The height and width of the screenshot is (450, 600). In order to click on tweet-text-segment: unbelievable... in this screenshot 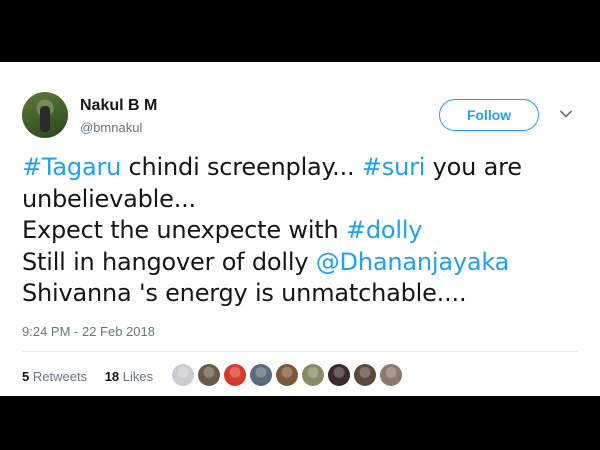, I will do `click(109, 198)`.